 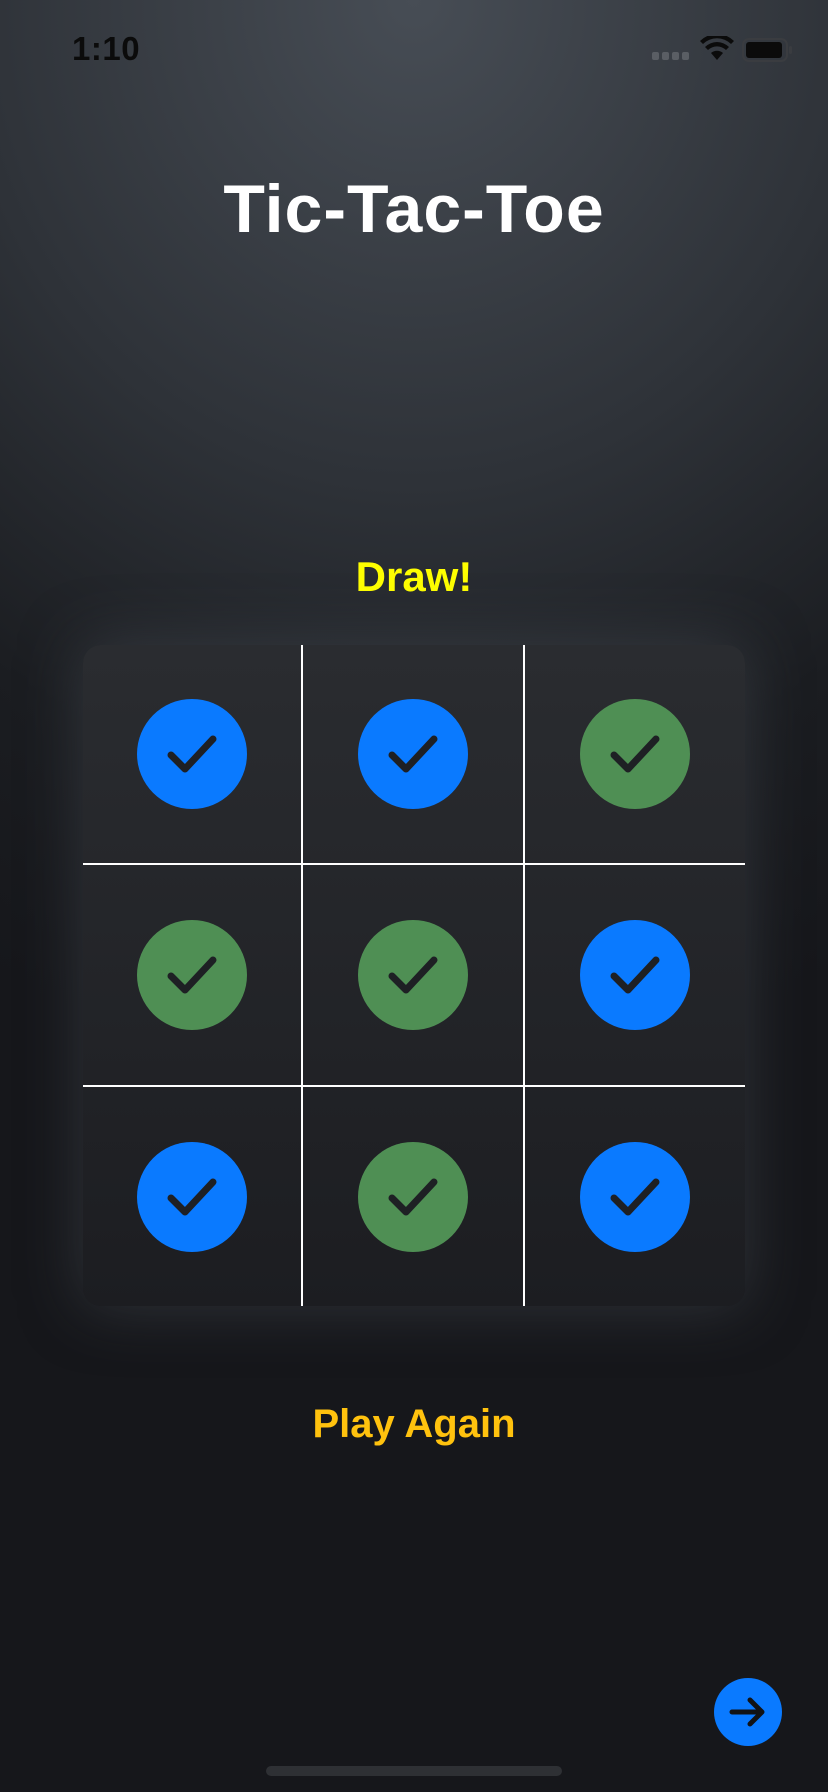 I want to click on status-time: 1:10, so click(x=106, y=48).